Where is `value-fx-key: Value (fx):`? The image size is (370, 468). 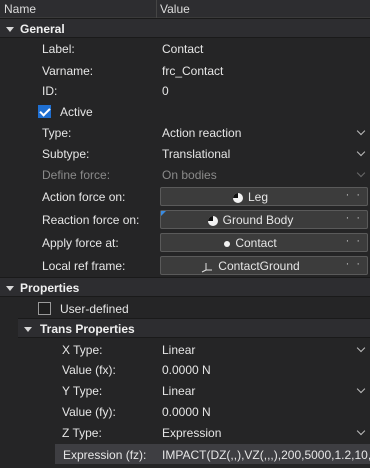 value-fx-key: Value (fx): is located at coordinates (89, 370).